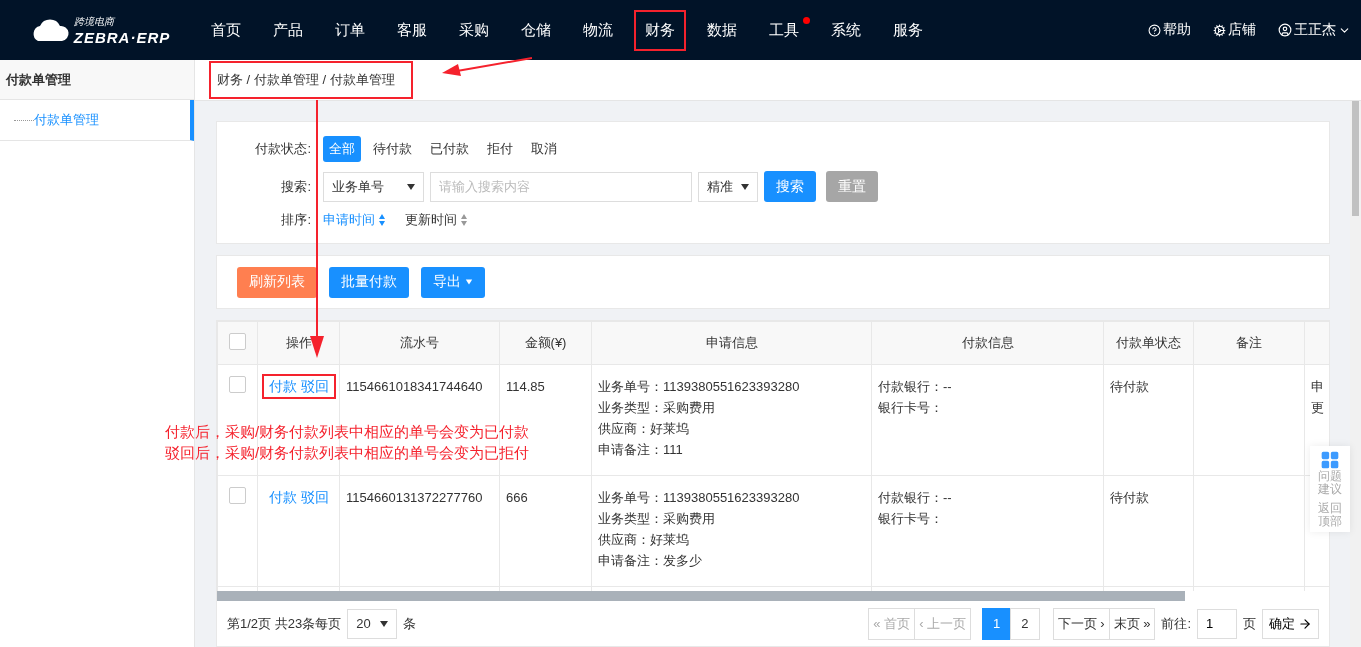  What do you see at coordinates (1132, 623) in the screenshot?
I see `page-nav-button: 末页 »` at bounding box center [1132, 623].